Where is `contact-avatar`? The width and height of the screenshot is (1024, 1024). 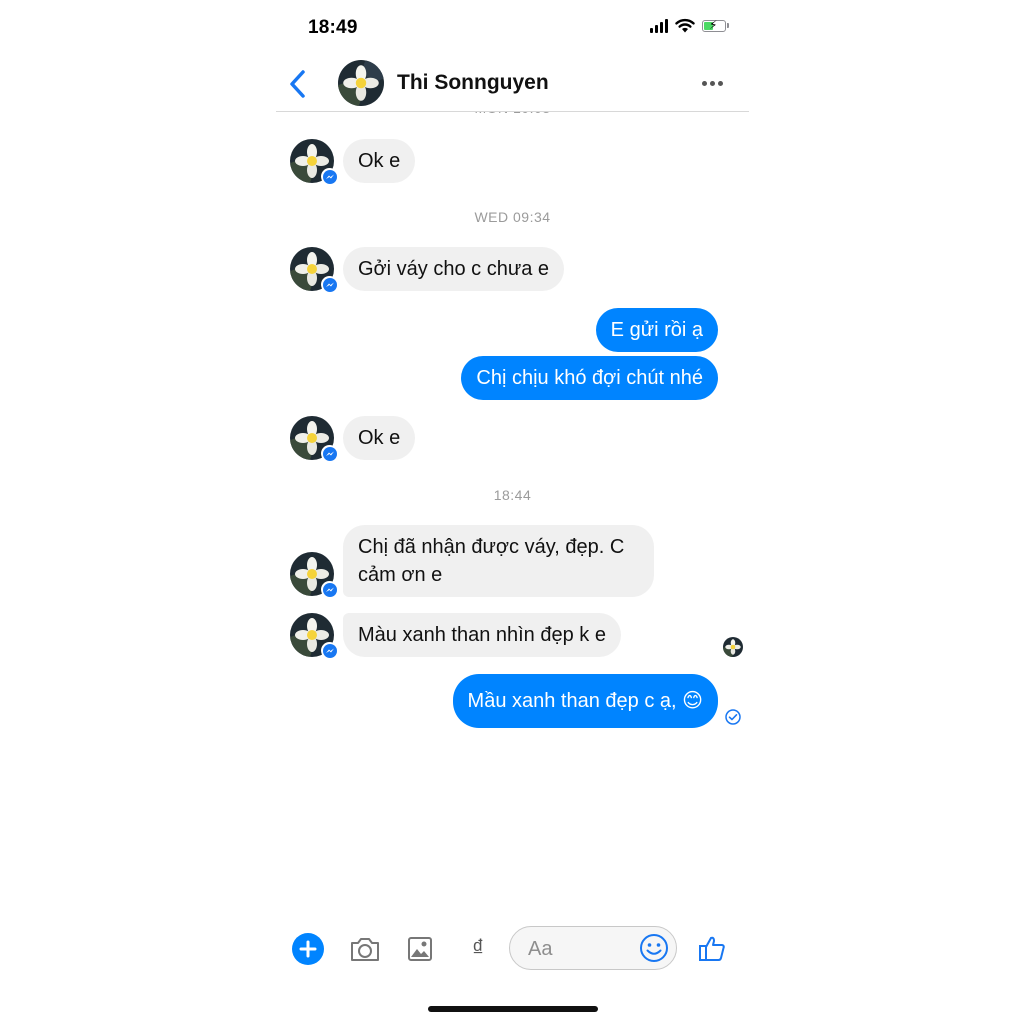
contact-avatar is located at coordinates (361, 83).